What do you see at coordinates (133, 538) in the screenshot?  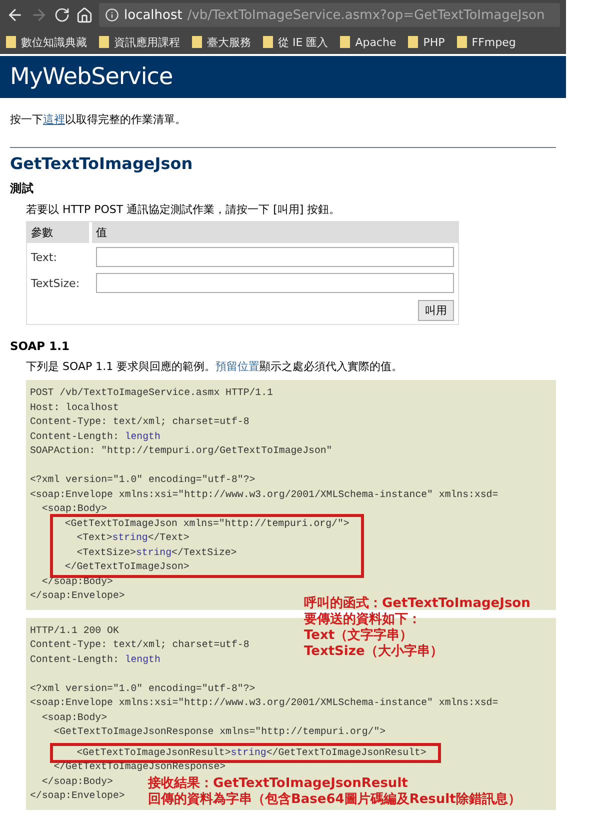 I see `code-line: <Text>string</Text>` at bounding box center [133, 538].